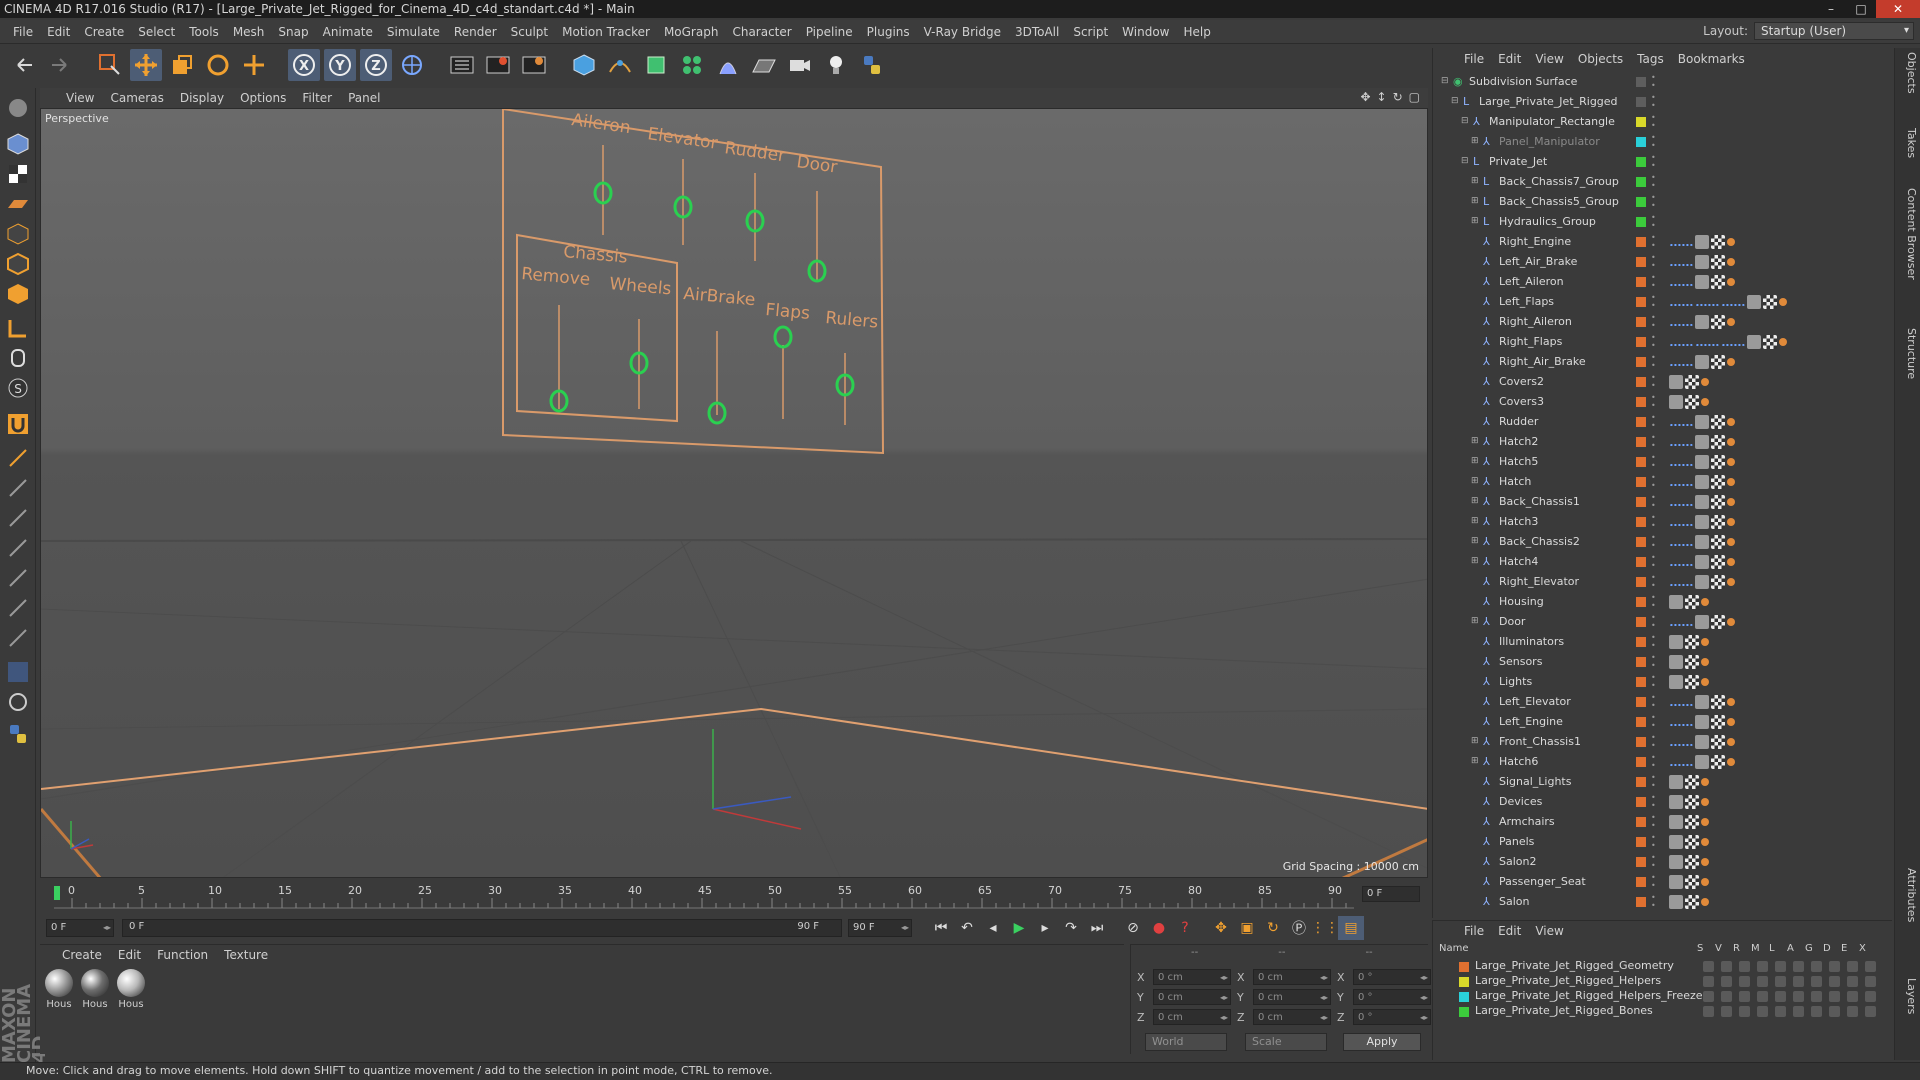 The image size is (1920, 1080). I want to click on floor-icon, so click(764, 65).